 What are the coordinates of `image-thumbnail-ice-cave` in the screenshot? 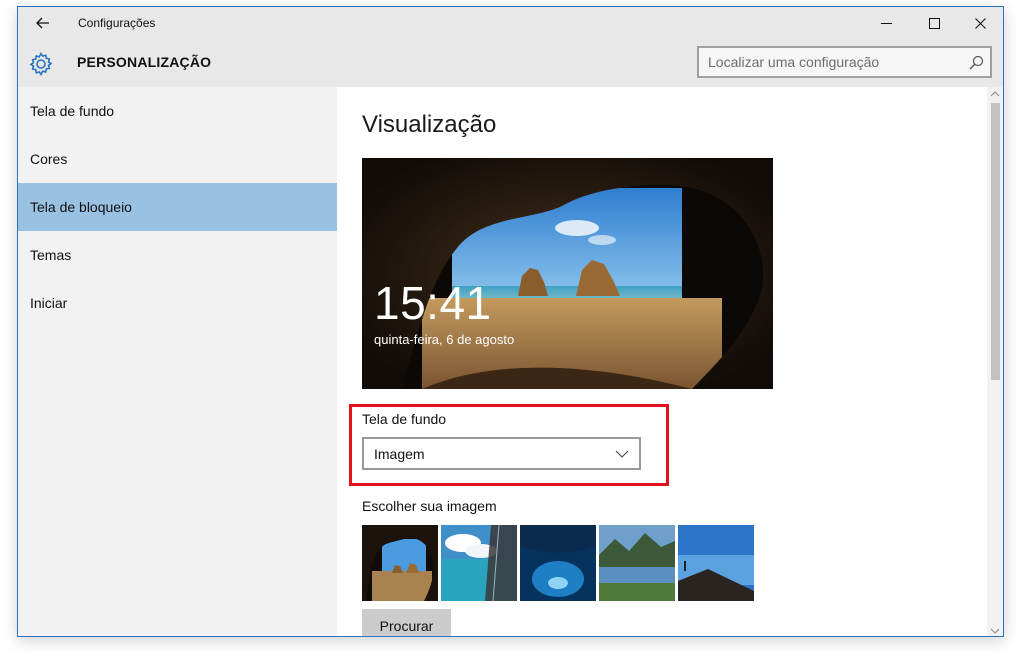 It's located at (558, 563).